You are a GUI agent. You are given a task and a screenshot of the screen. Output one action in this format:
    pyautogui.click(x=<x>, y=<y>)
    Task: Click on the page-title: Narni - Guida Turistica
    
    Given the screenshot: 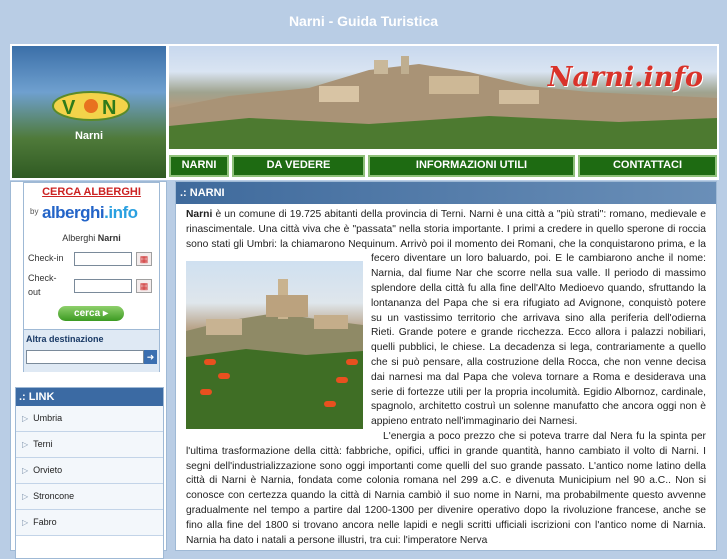 What is the action you would take?
    pyautogui.click(x=363, y=21)
    